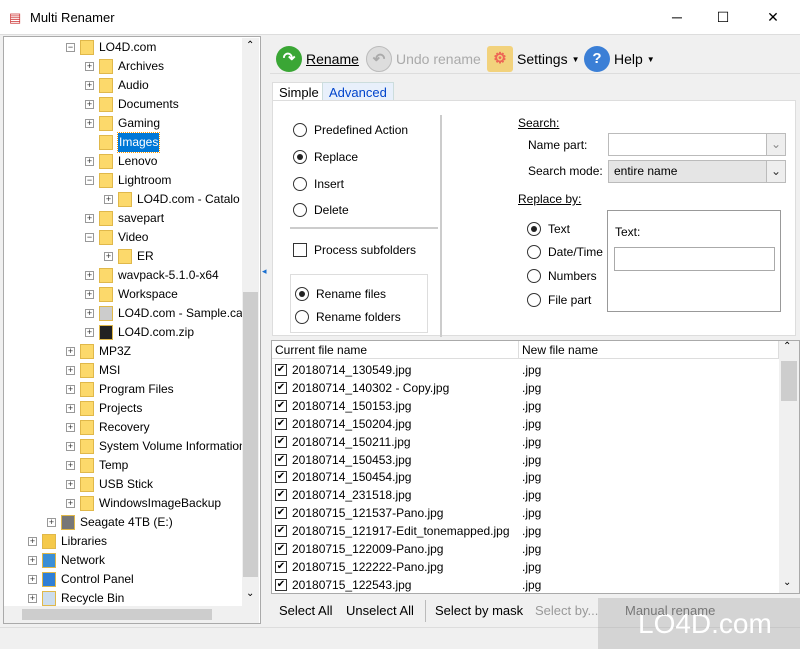 This screenshot has height=649, width=800. Describe the element at coordinates (123, 294) in the screenshot. I see `tree-item: + Workspace` at that location.